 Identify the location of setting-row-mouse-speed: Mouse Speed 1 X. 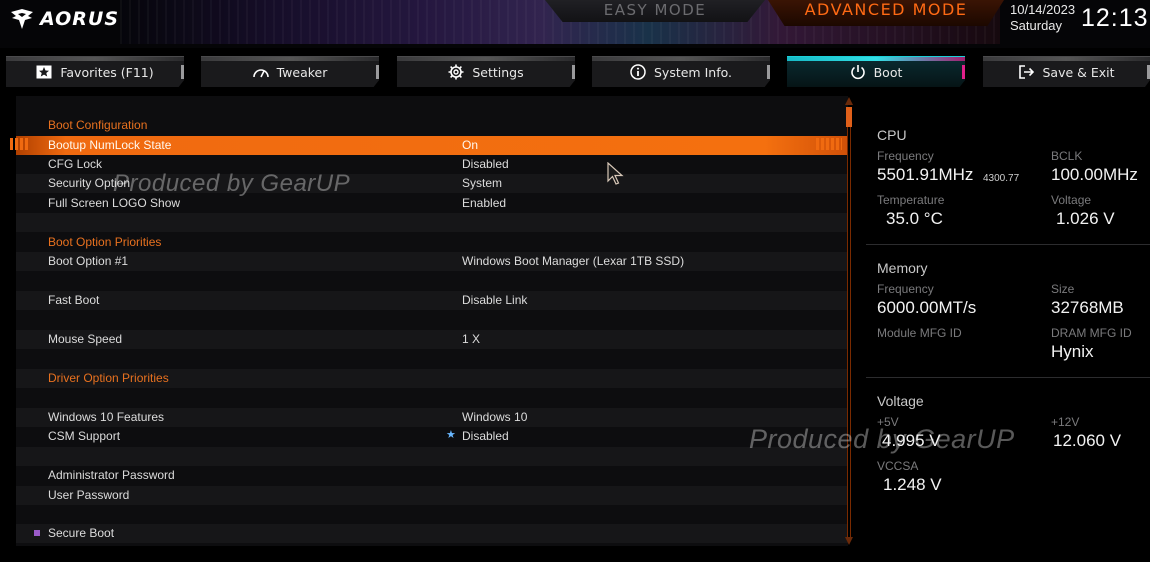
(432, 339).